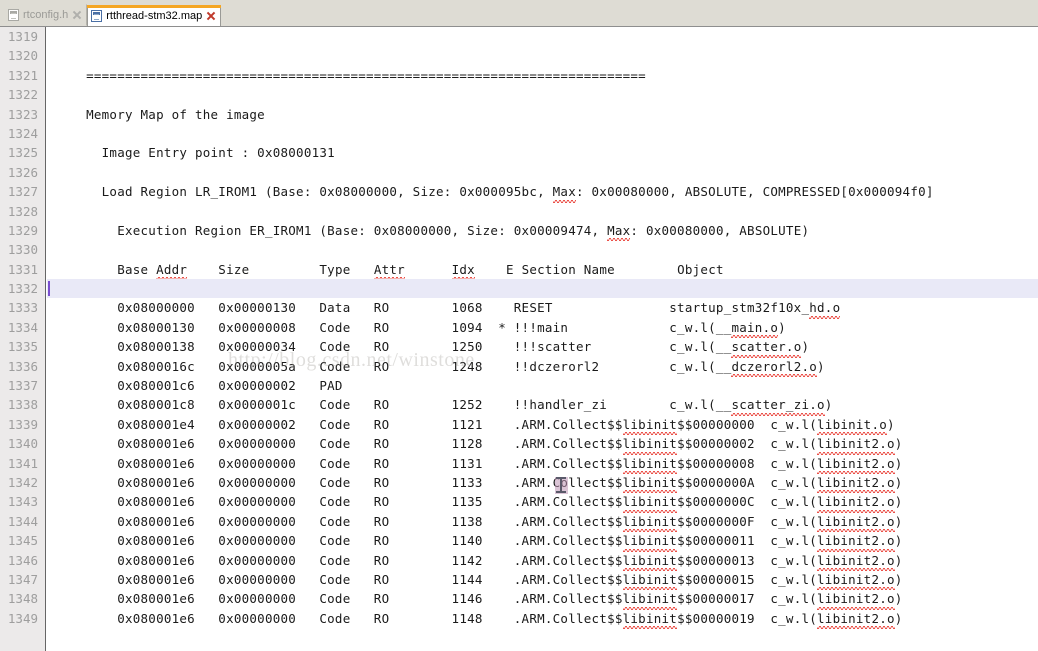 This screenshot has width=1038, height=651. Describe the element at coordinates (542, 114) in the screenshot. I see `code-line: Memory Map of the image` at that location.